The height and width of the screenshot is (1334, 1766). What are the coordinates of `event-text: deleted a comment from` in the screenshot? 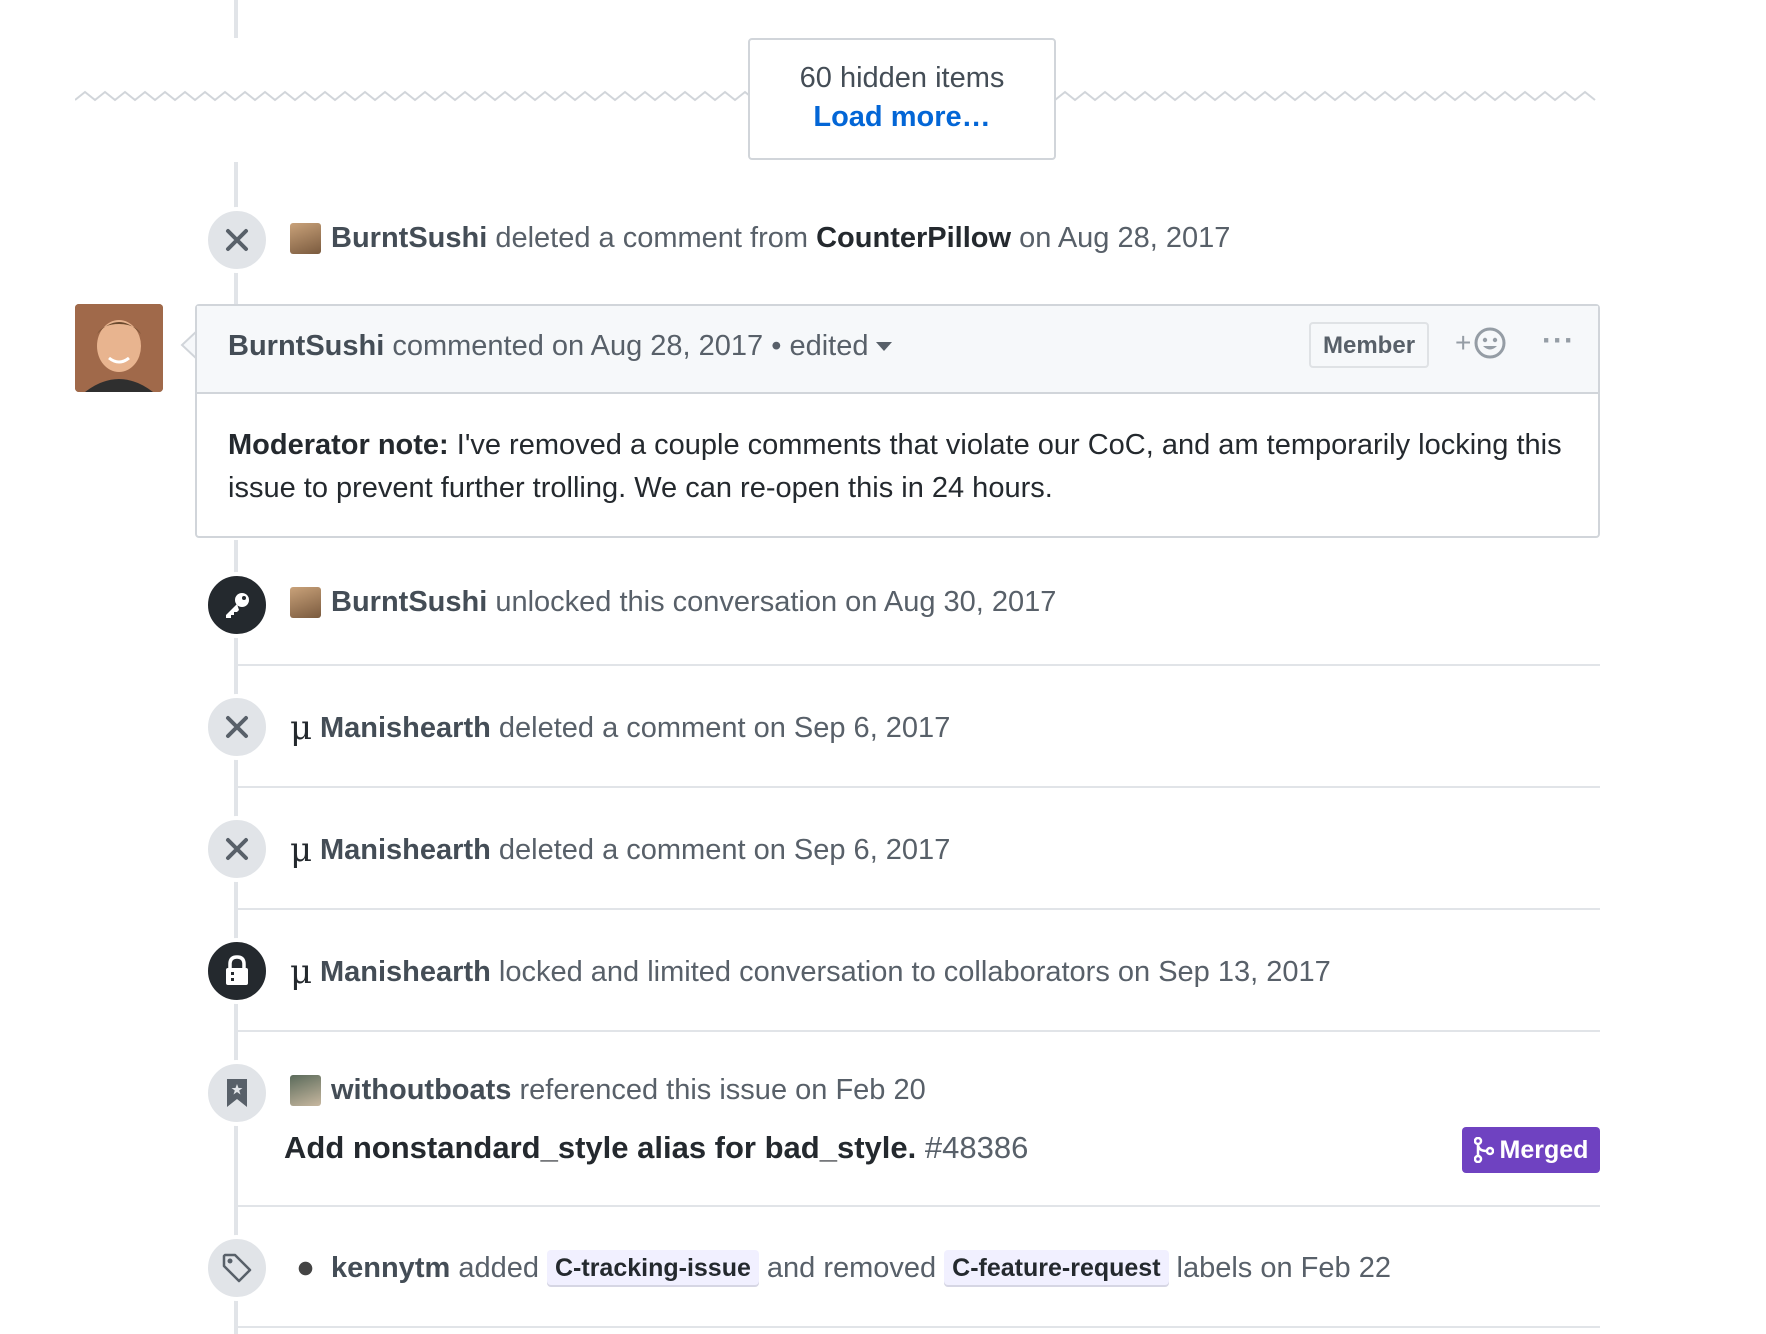 It's located at (652, 238).